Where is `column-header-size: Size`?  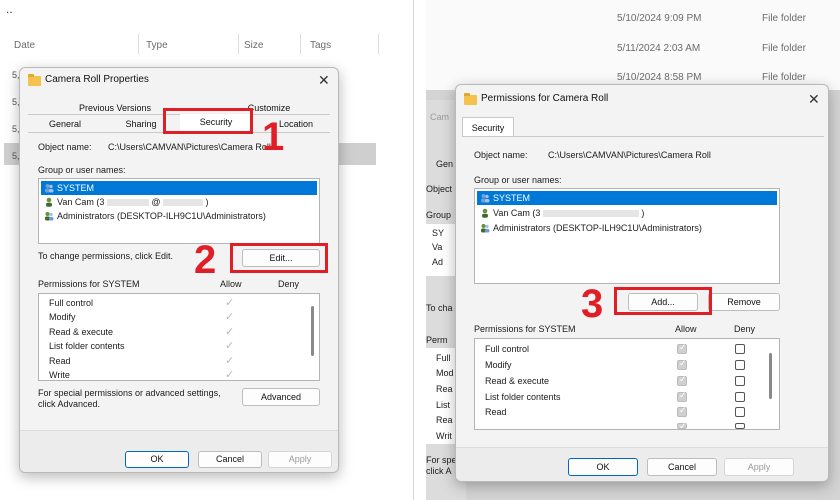
column-header-size: Size is located at coordinates (253, 45).